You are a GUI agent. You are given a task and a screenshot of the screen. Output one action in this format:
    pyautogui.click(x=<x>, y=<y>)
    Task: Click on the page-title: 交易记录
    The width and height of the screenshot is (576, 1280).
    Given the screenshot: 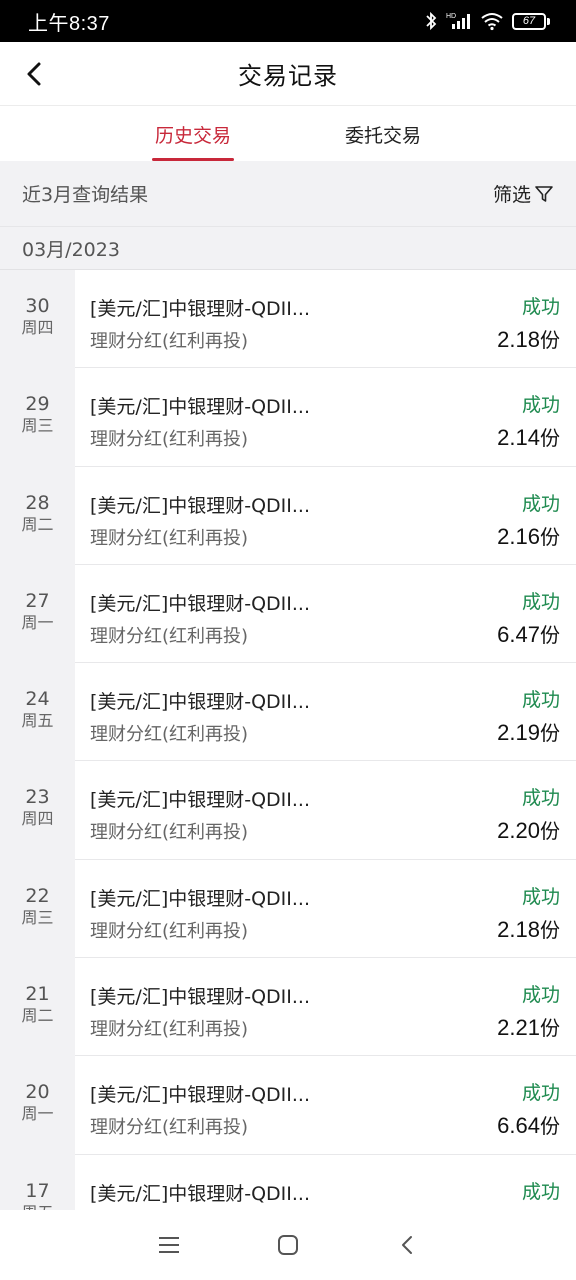 What is the action you would take?
    pyautogui.click(x=288, y=76)
    